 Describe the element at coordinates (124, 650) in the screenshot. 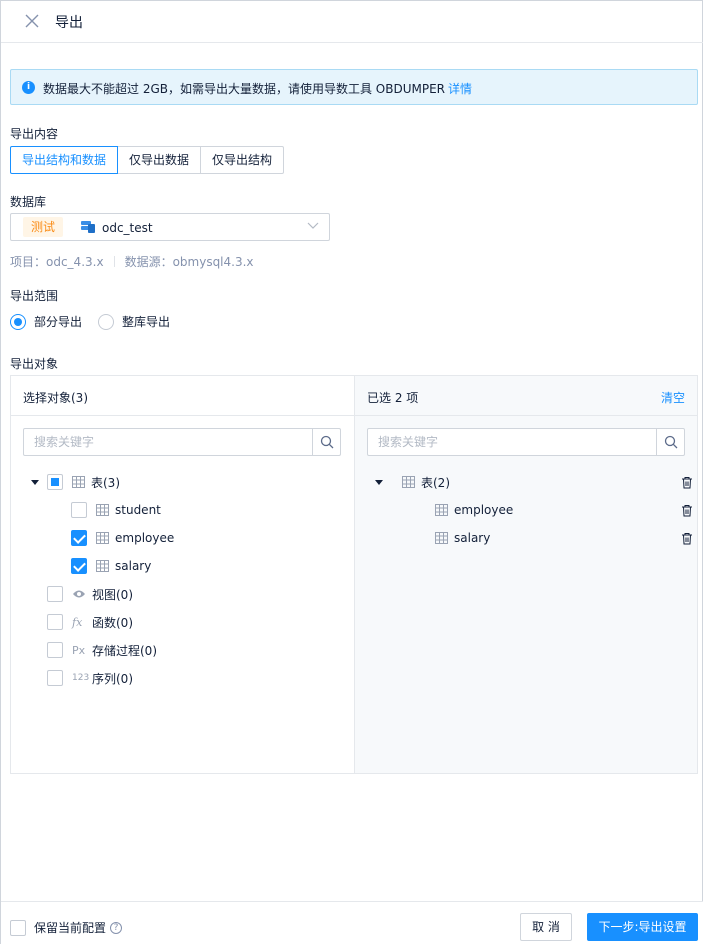

I see `procedures-label: 存储过程(0)` at that location.